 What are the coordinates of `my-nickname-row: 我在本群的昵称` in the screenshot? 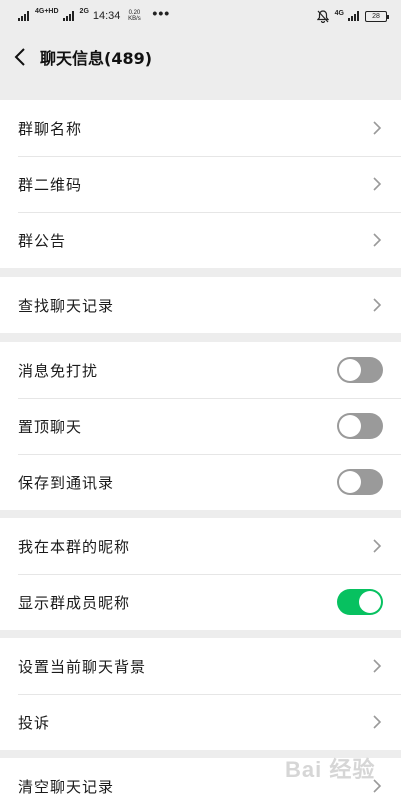 It's located at (200, 546).